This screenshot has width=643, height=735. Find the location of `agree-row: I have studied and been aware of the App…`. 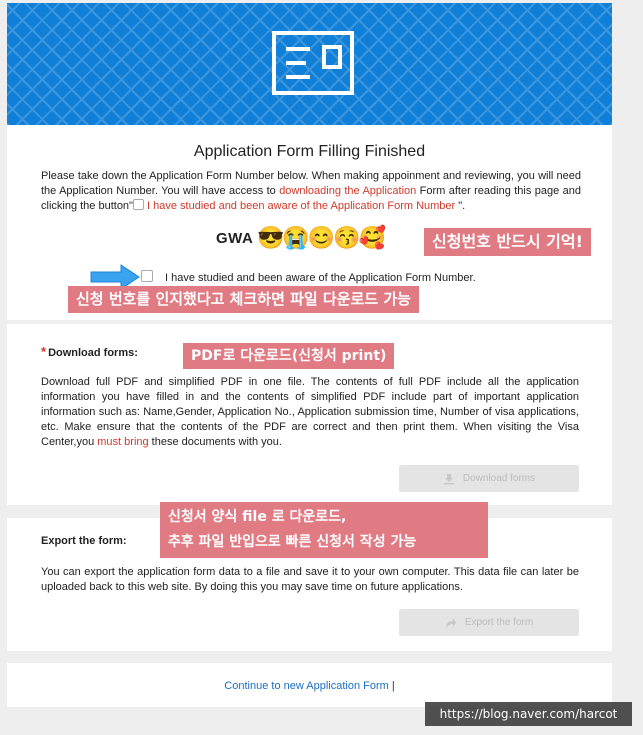

agree-row: I have studied and been aware of the App… is located at coordinates (308, 277).